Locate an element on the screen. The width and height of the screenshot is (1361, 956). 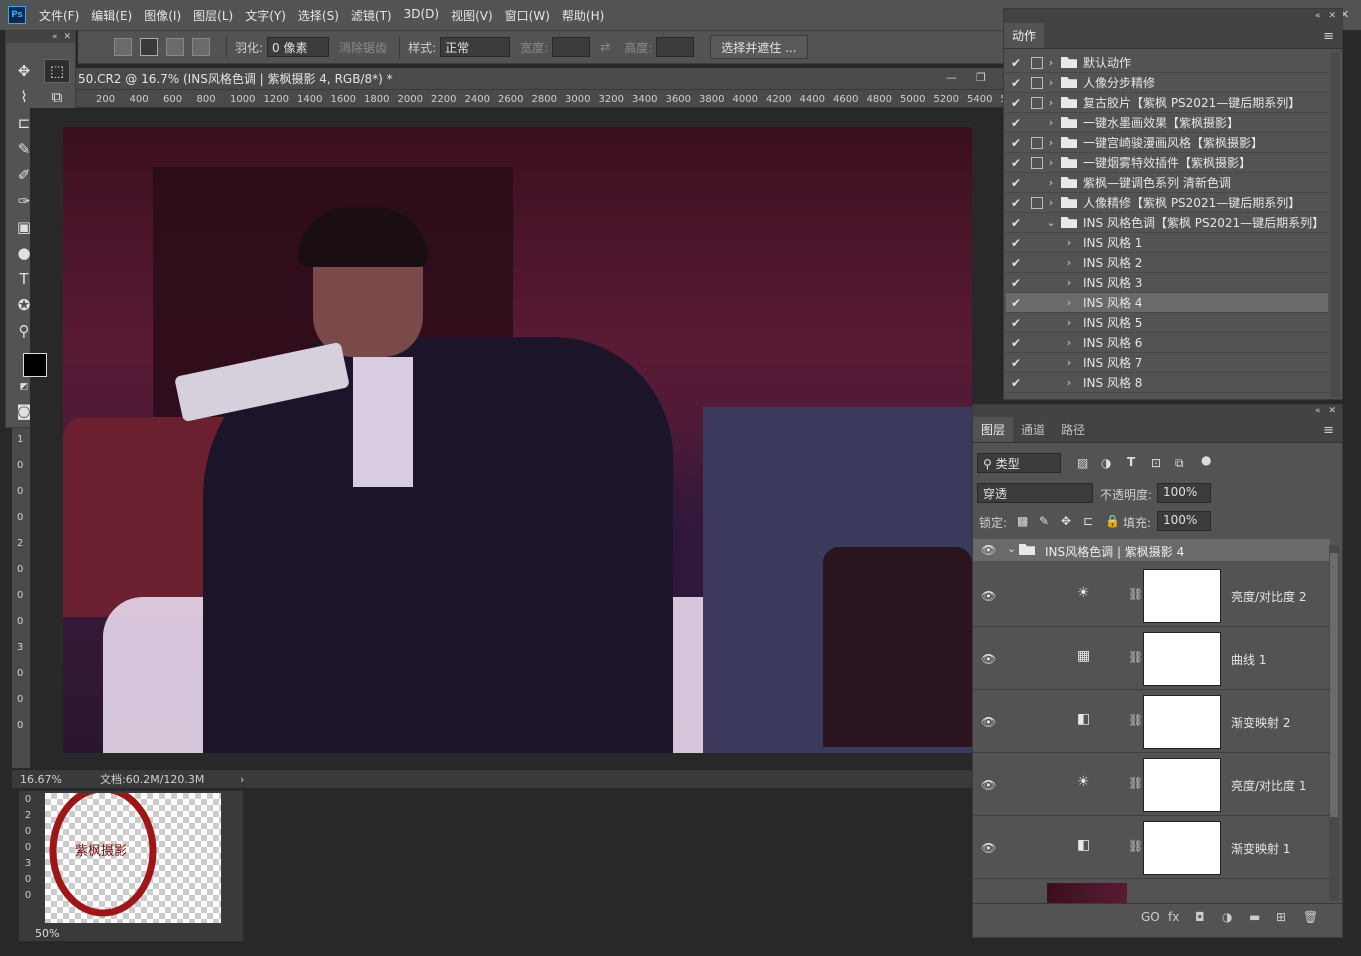
lock-all-icon: 🔒 is located at coordinates (1112, 521).